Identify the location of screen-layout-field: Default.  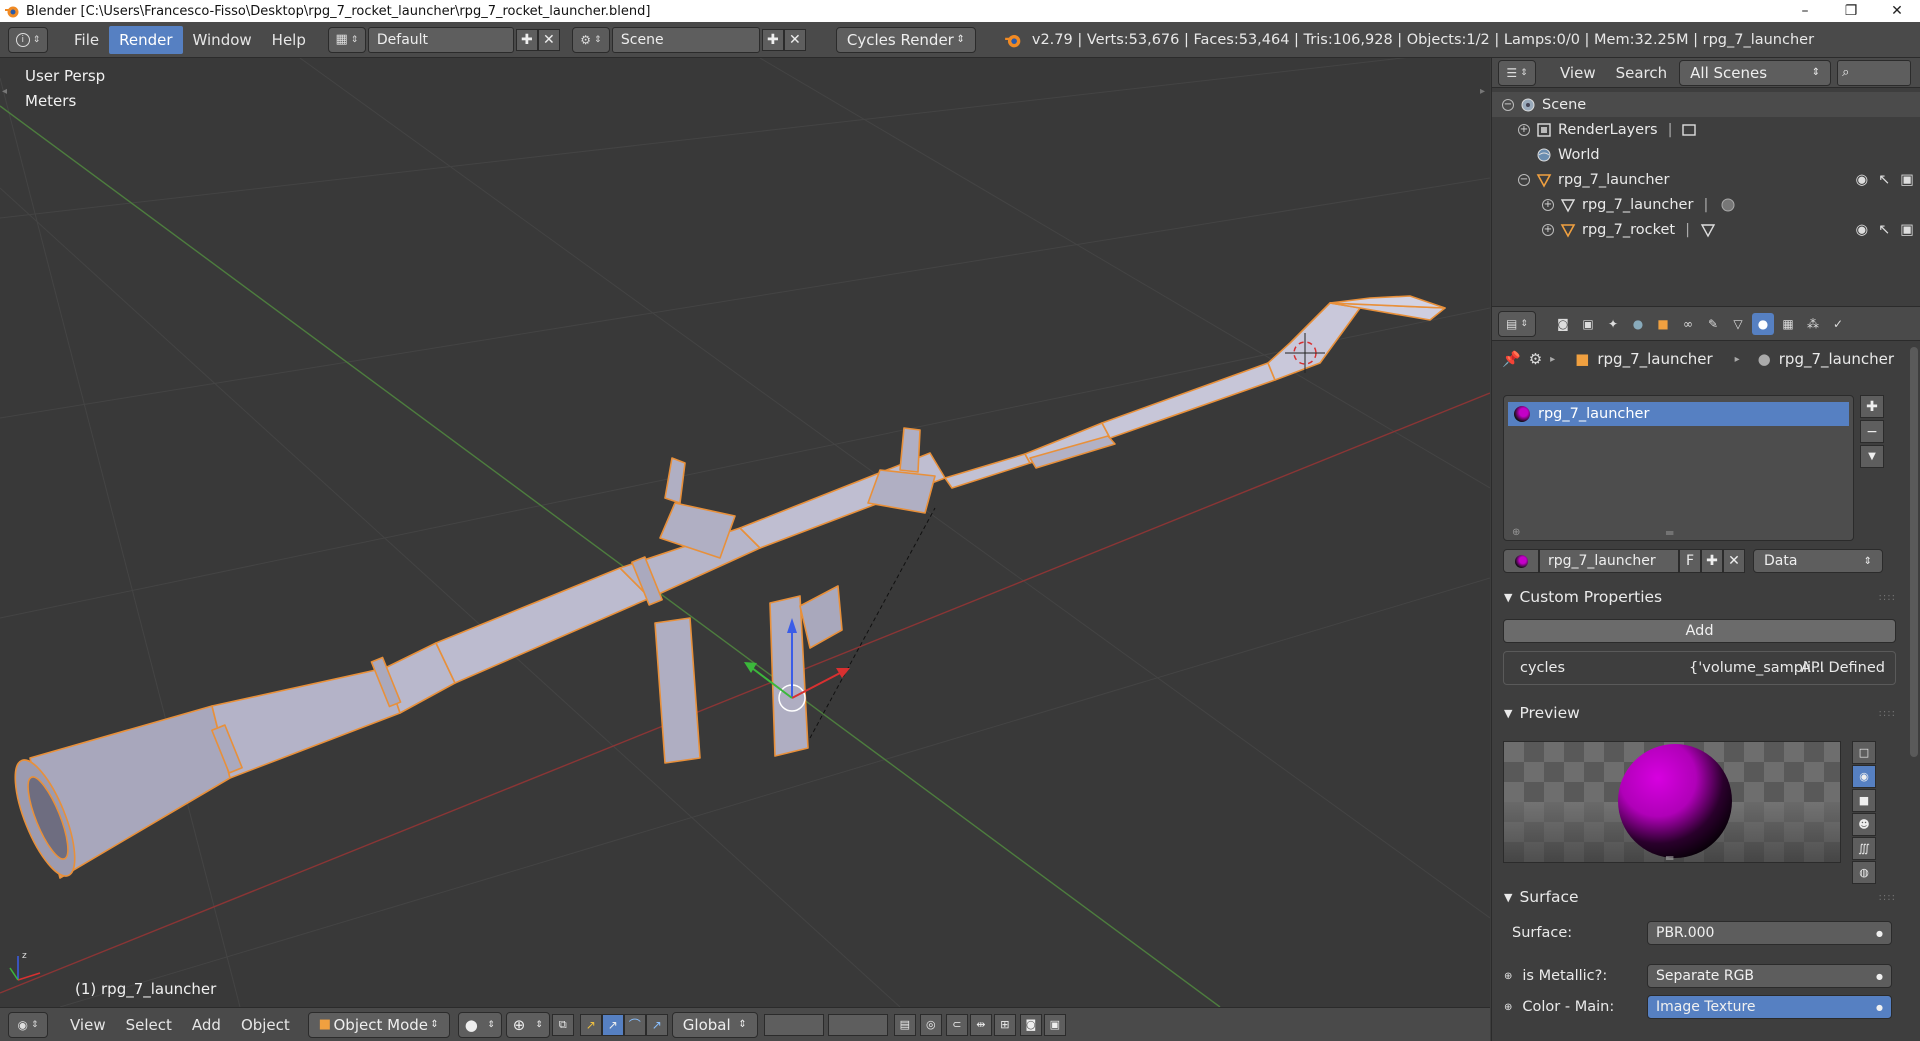
(440, 39).